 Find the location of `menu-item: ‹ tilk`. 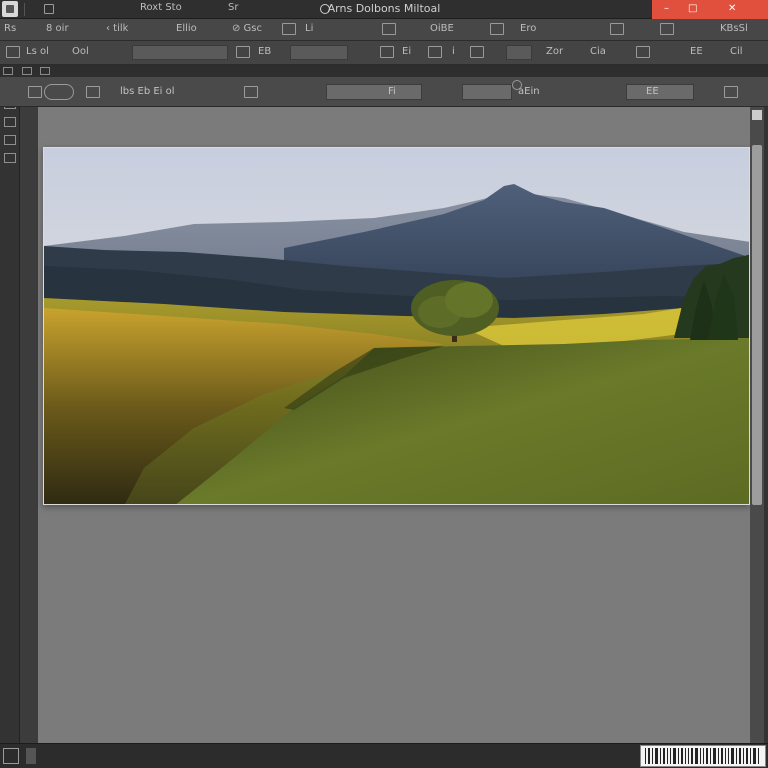

menu-item: ‹ tilk is located at coordinates (117, 30).